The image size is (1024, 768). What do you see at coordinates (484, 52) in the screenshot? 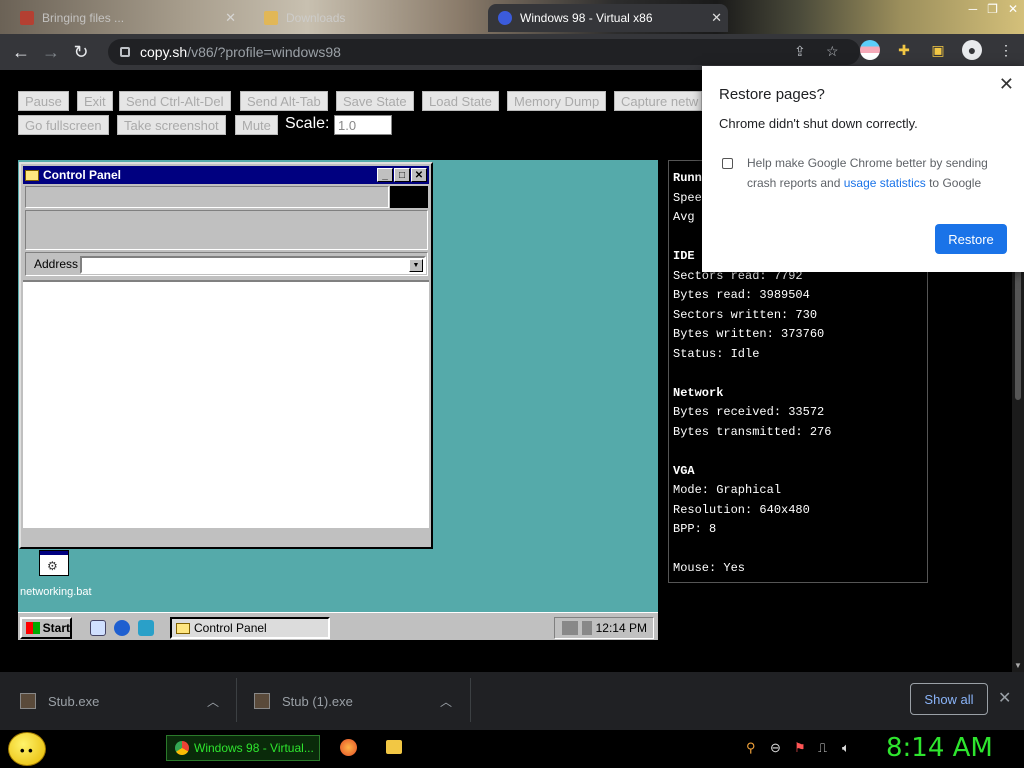
I see `address-bar: copy.sh /v86/?profile=windows98 ⇪ ☆` at bounding box center [484, 52].